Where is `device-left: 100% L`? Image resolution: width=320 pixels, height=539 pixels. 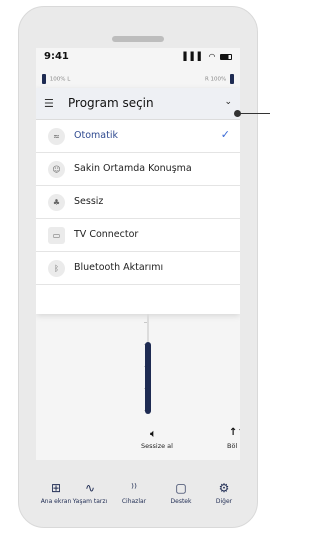
device-left: 100% L is located at coordinates (55, 79).